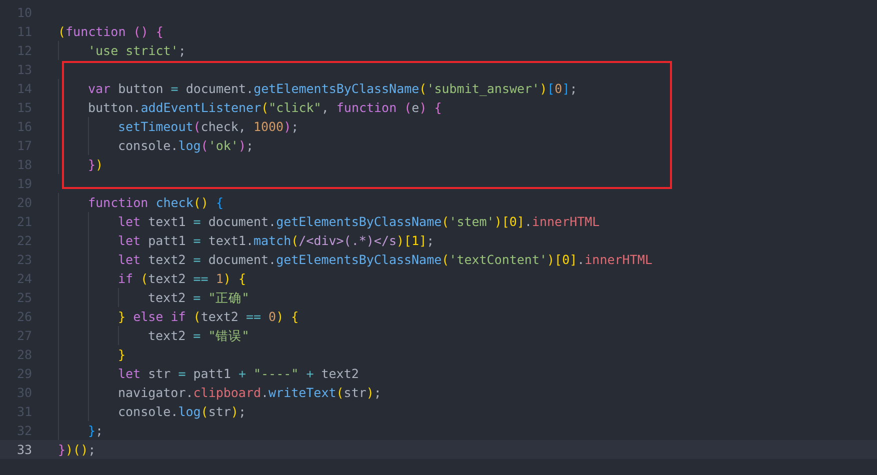  What do you see at coordinates (111, 32) in the screenshot?
I see `code-line: (function () {` at bounding box center [111, 32].